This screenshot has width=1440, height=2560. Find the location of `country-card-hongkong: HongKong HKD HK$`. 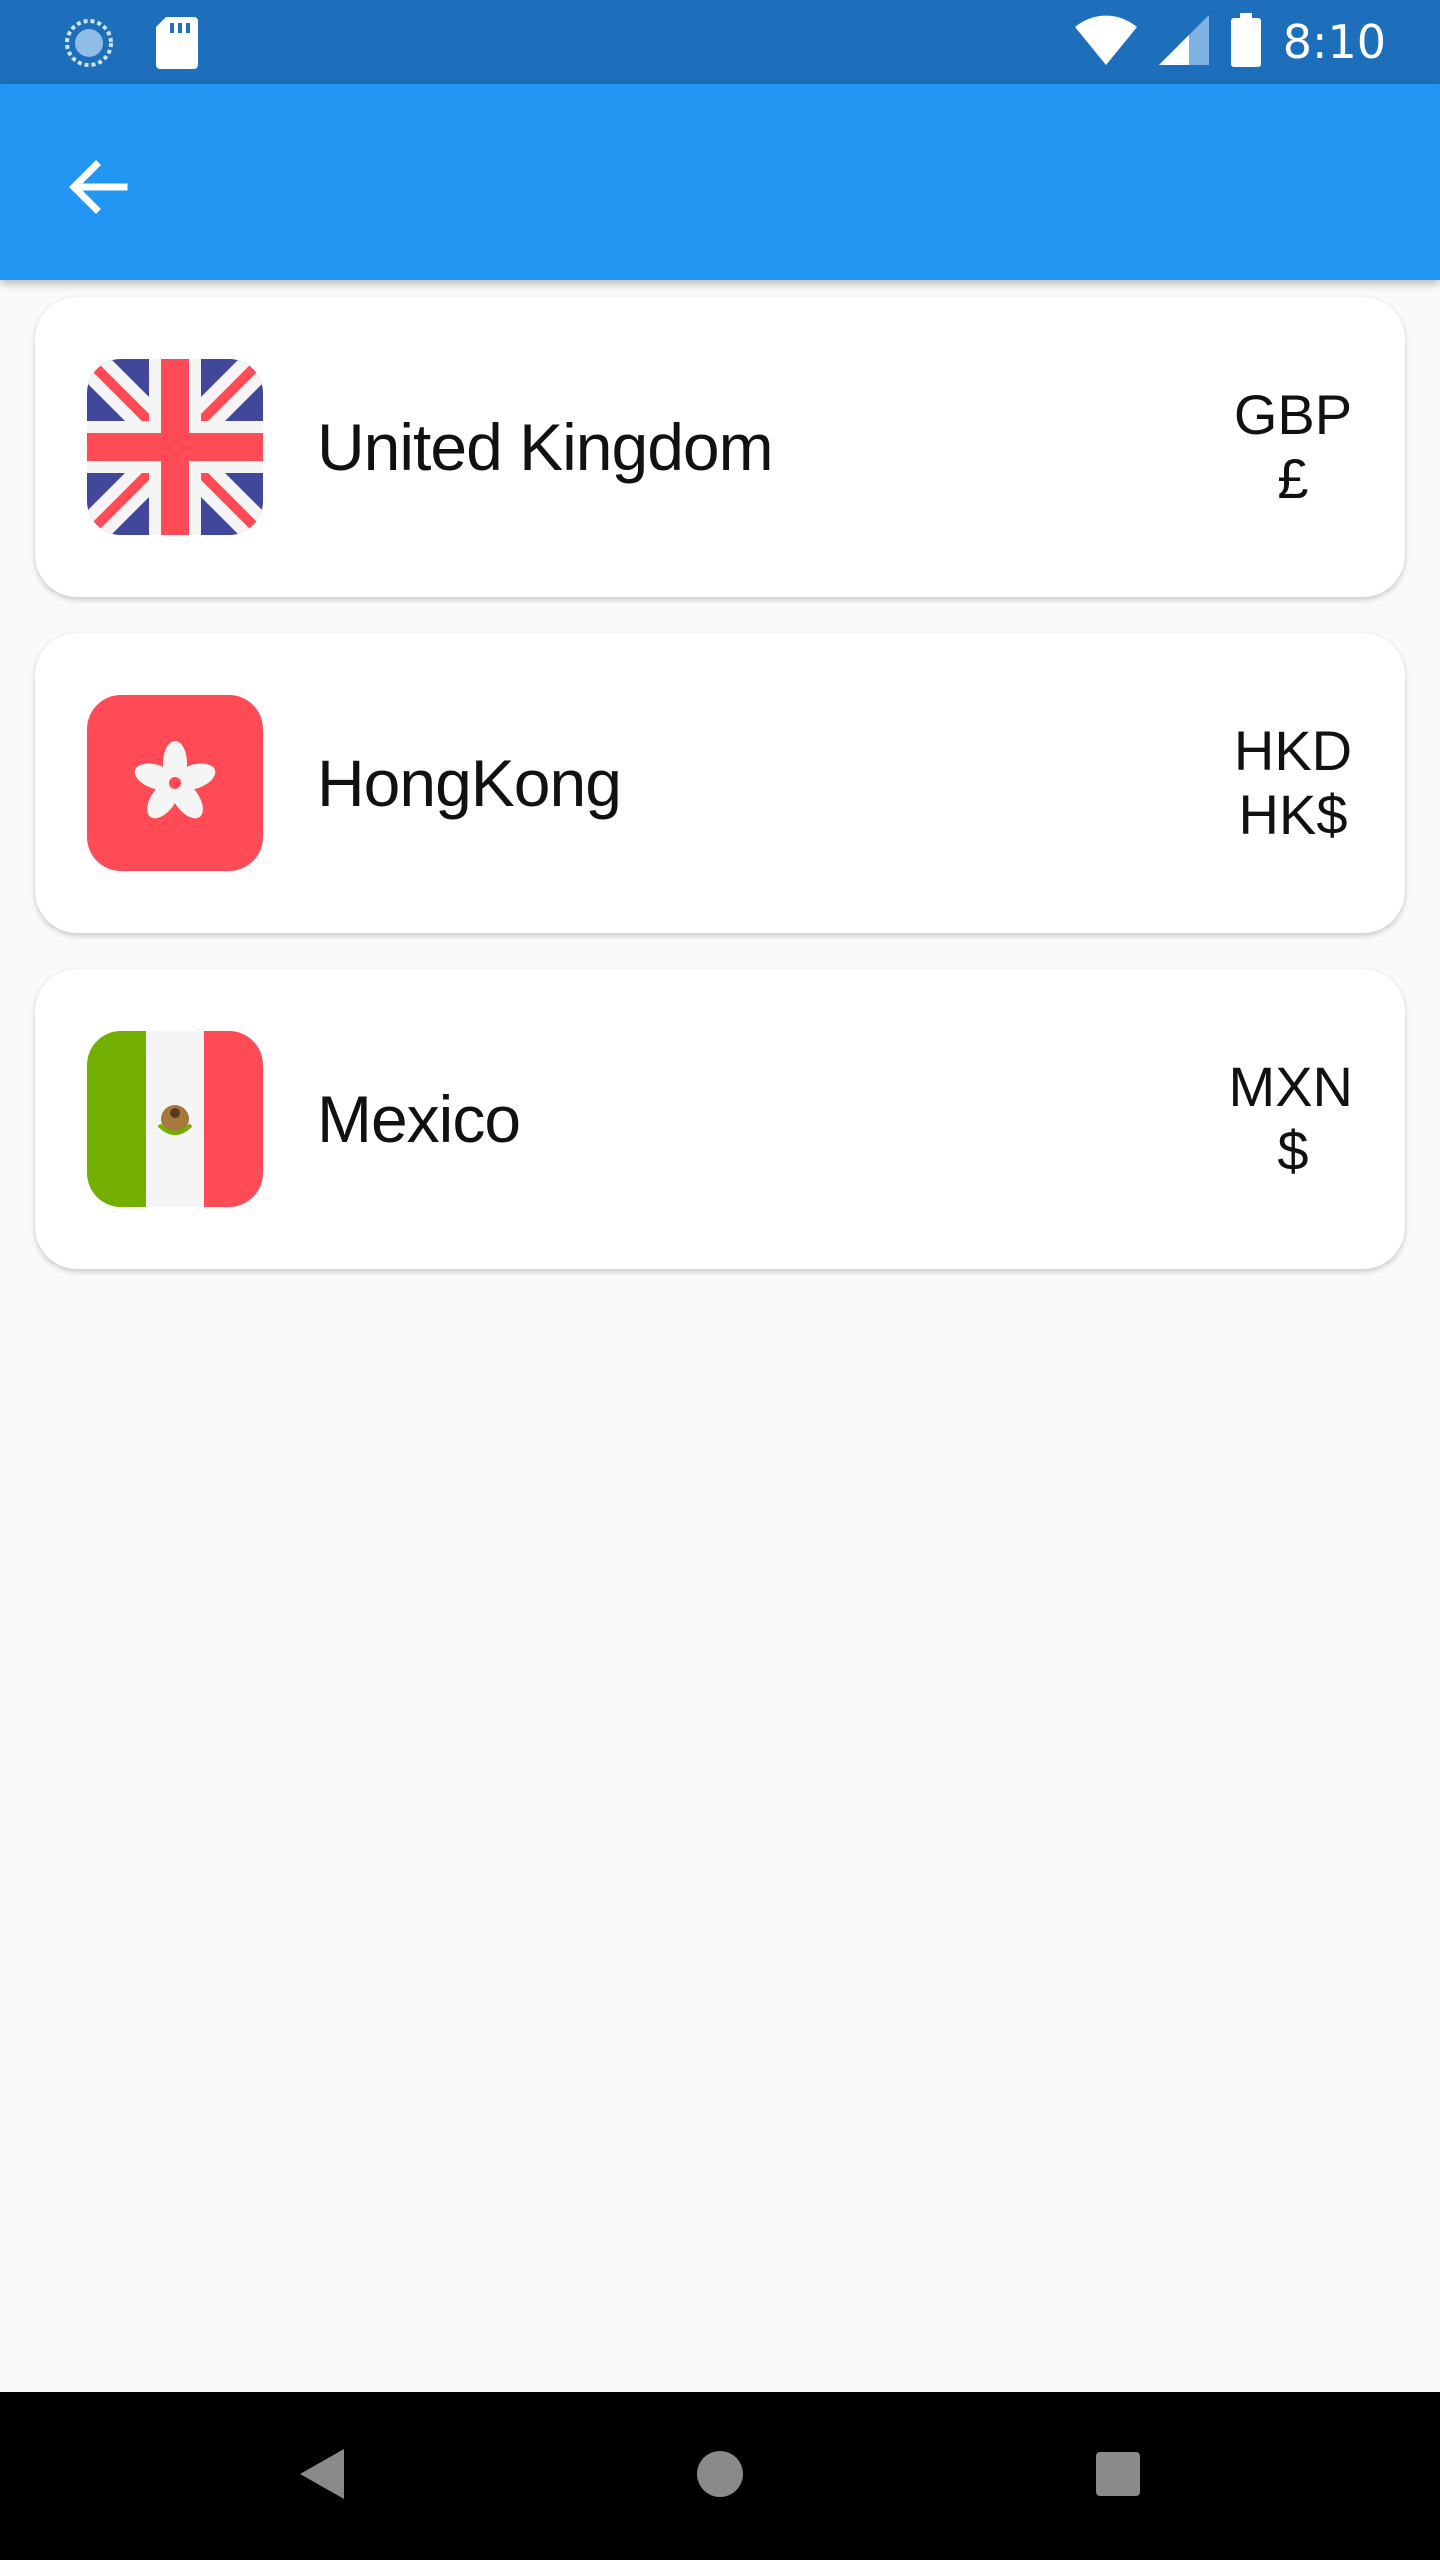

country-card-hongkong: HongKong HKD HK$ is located at coordinates (720, 783).